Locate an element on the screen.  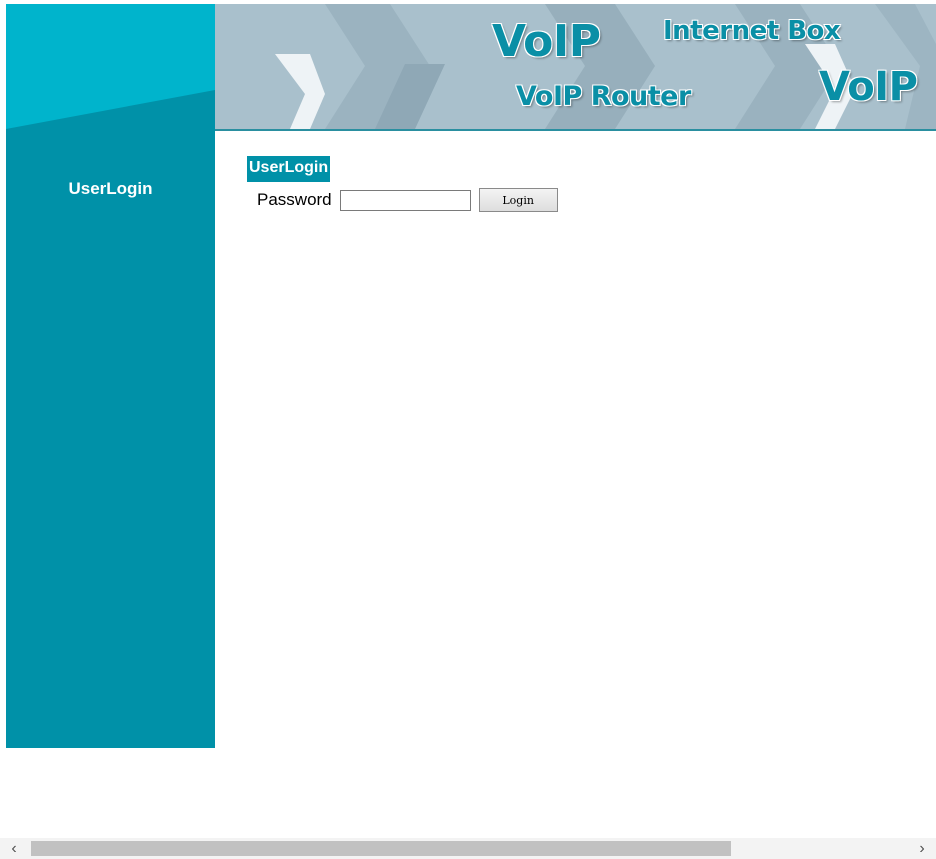
banner-voip-right: VoIP is located at coordinates (868, 87).